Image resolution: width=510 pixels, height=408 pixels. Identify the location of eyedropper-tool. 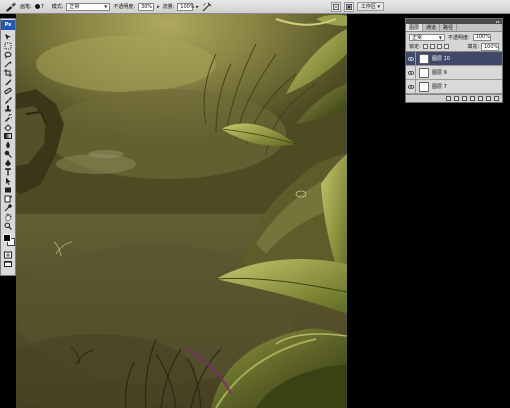
(8, 207).